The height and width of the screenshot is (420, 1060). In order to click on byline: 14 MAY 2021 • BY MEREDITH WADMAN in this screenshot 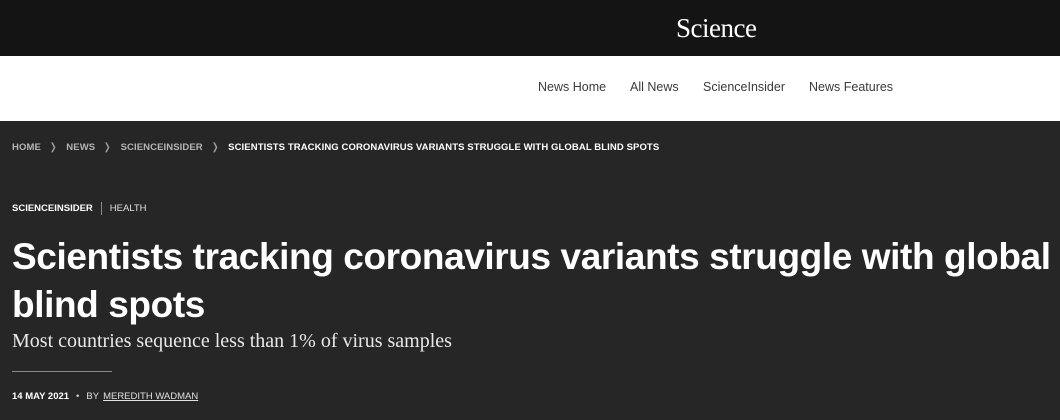, I will do `click(105, 396)`.